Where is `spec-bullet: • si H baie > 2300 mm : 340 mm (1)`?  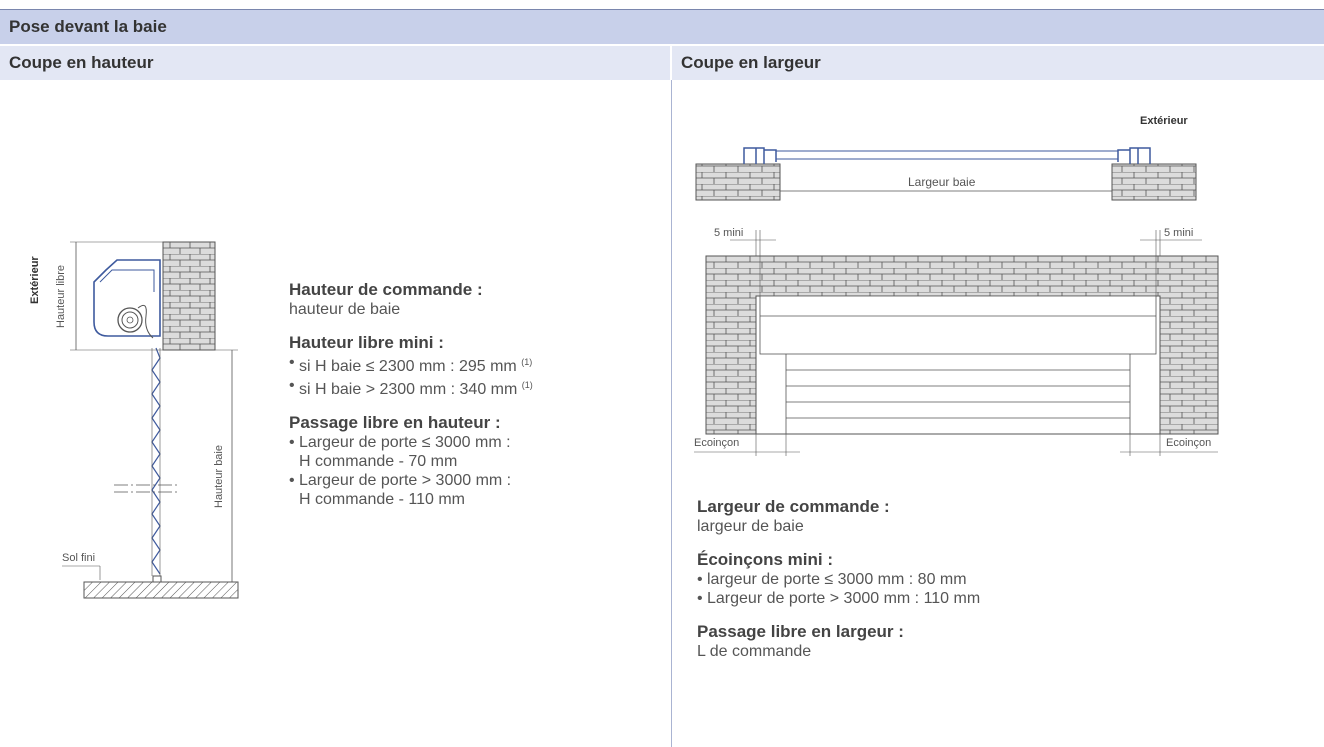
spec-bullet: • si H baie > 2300 mm : 340 mm (1) is located at coordinates (411, 387).